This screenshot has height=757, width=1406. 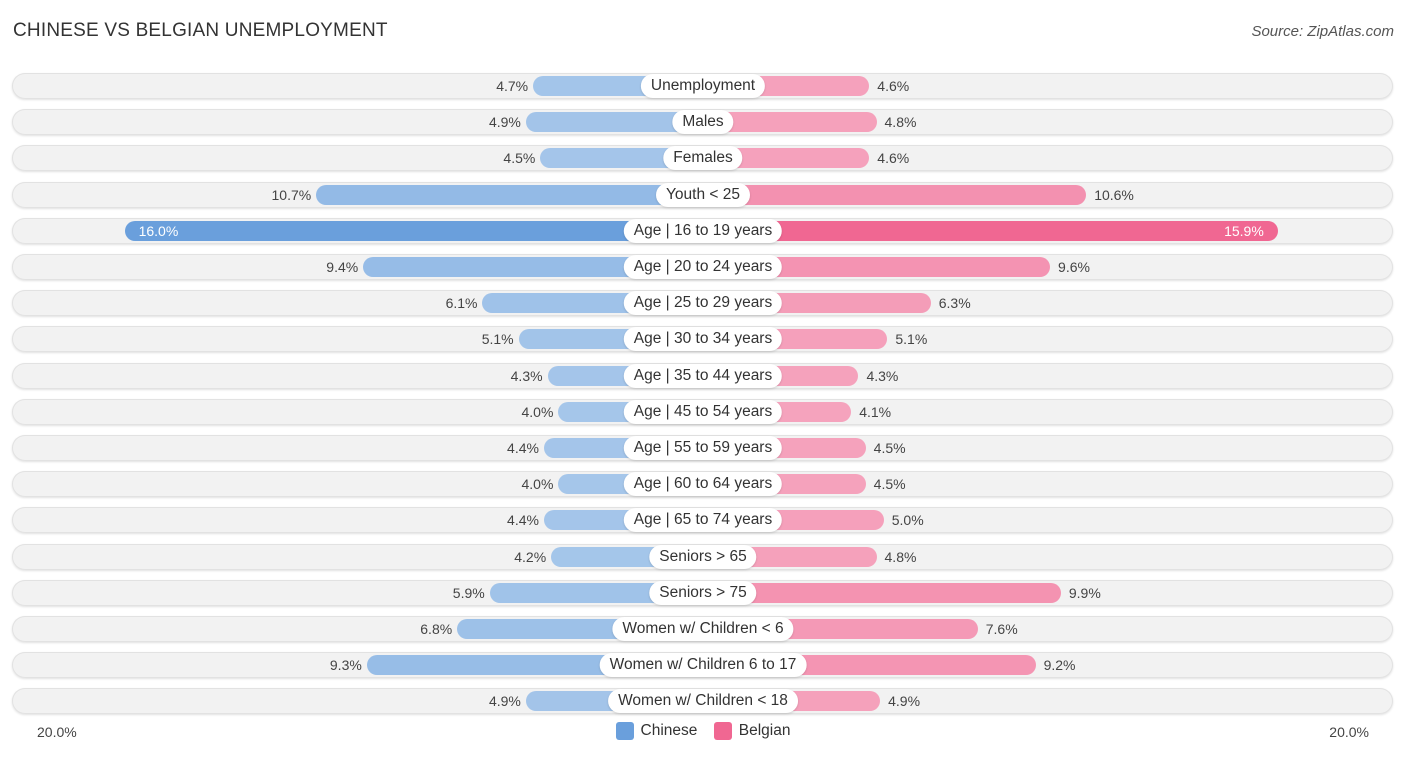 What do you see at coordinates (911, 339) in the screenshot?
I see `value-label-belgian: 5.1%` at bounding box center [911, 339].